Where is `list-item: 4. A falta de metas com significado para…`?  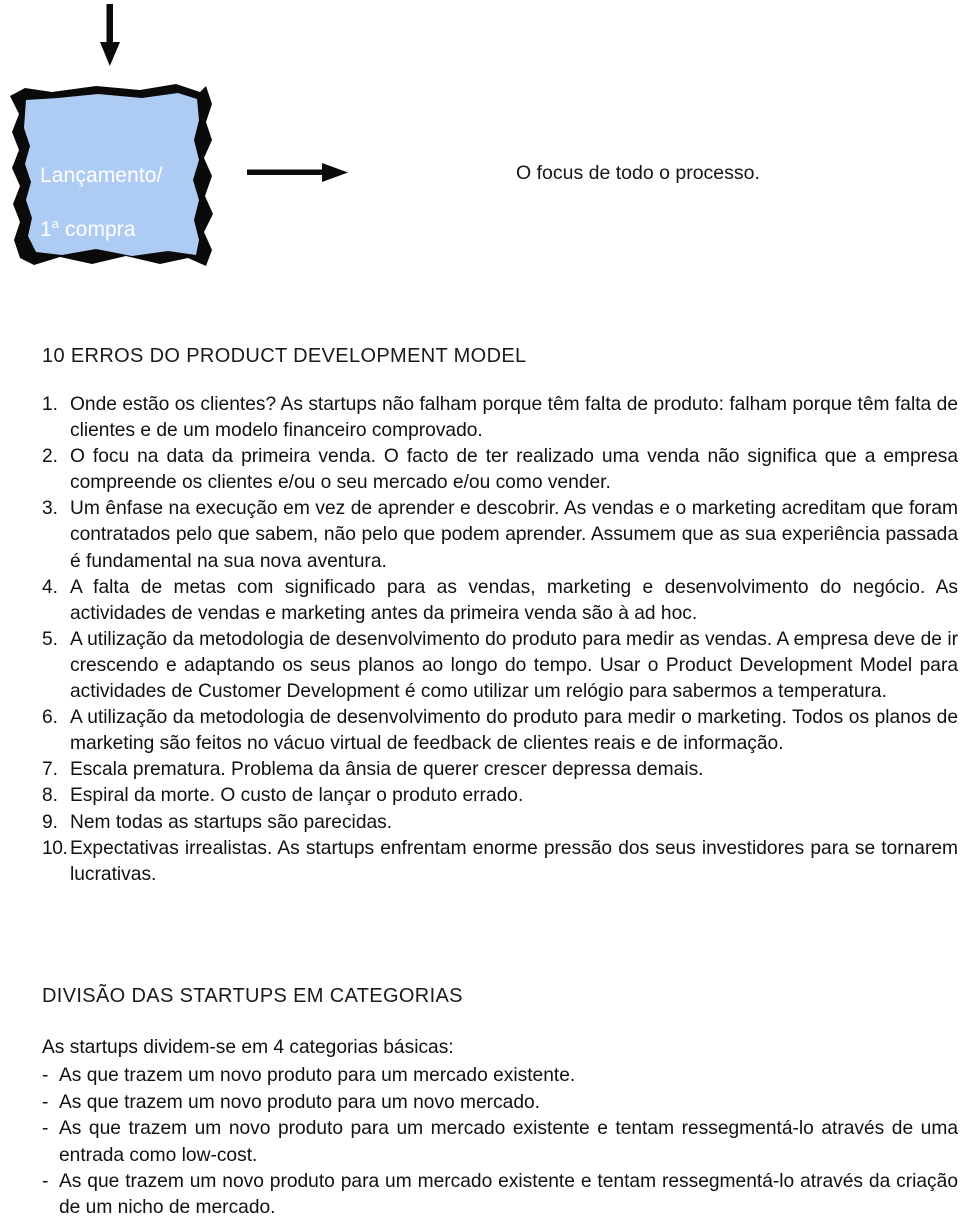
list-item: 4. A falta de metas com significado para… is located at coordinates (500, 601).